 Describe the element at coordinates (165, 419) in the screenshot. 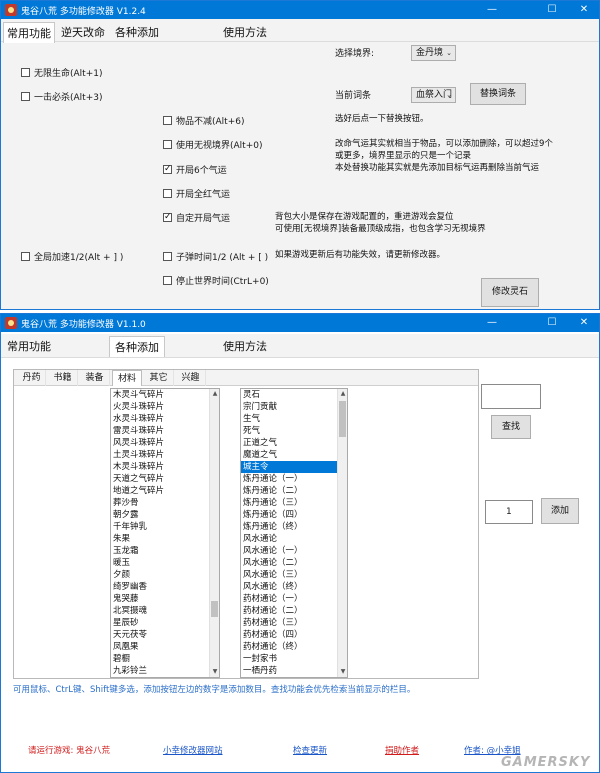

I see `list-item: 水灵斗珠碎片` at that location.